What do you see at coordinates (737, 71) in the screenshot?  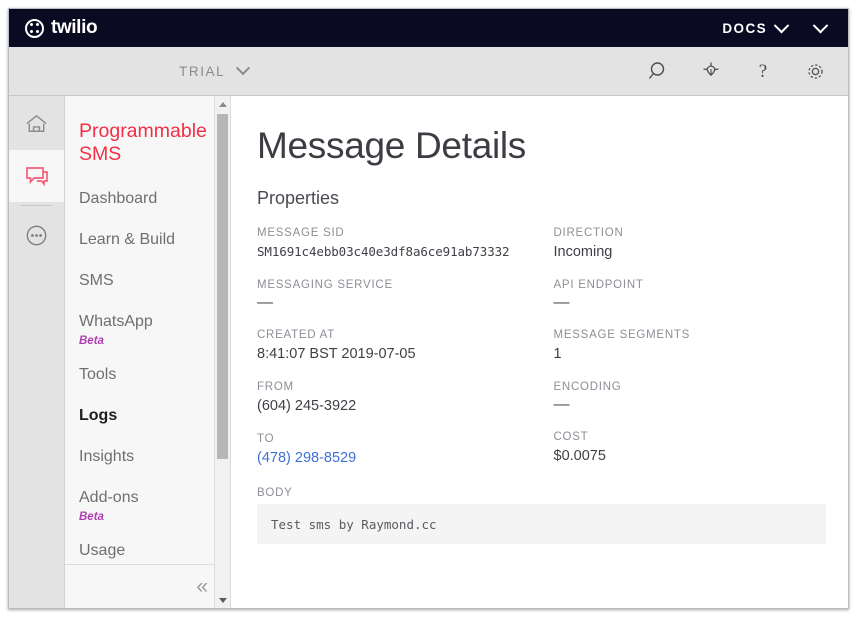 I see `toolbar-icon-group: ?` at bounding box center [737, 71].